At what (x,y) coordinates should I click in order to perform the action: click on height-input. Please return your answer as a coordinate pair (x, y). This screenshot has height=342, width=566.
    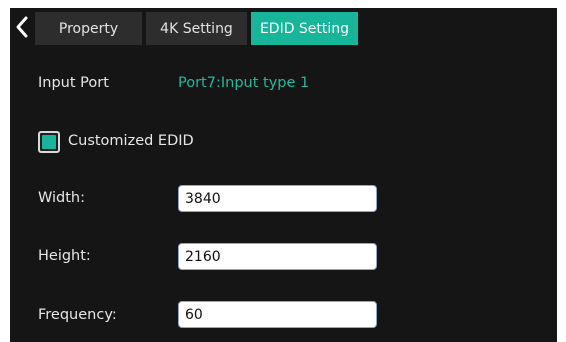
    Looking at the image, I should click on (277, 256).